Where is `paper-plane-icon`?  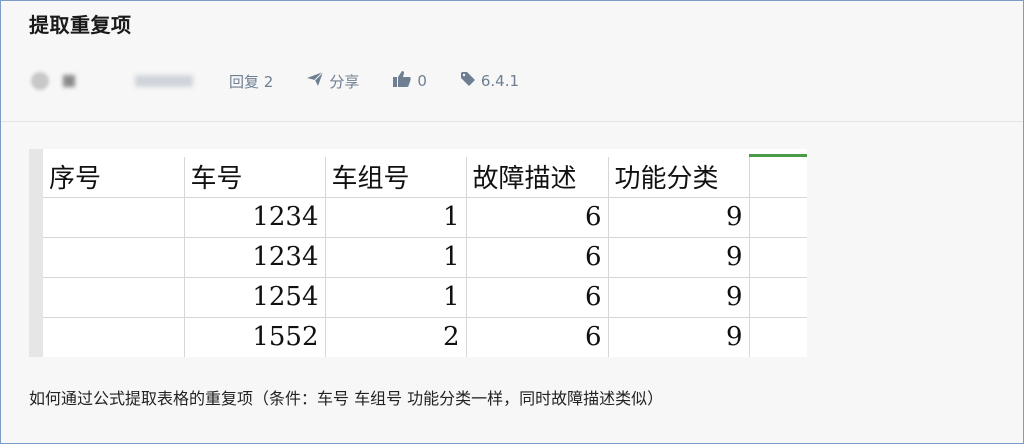
paper-plane-icon is located at coordinates (315, 80).